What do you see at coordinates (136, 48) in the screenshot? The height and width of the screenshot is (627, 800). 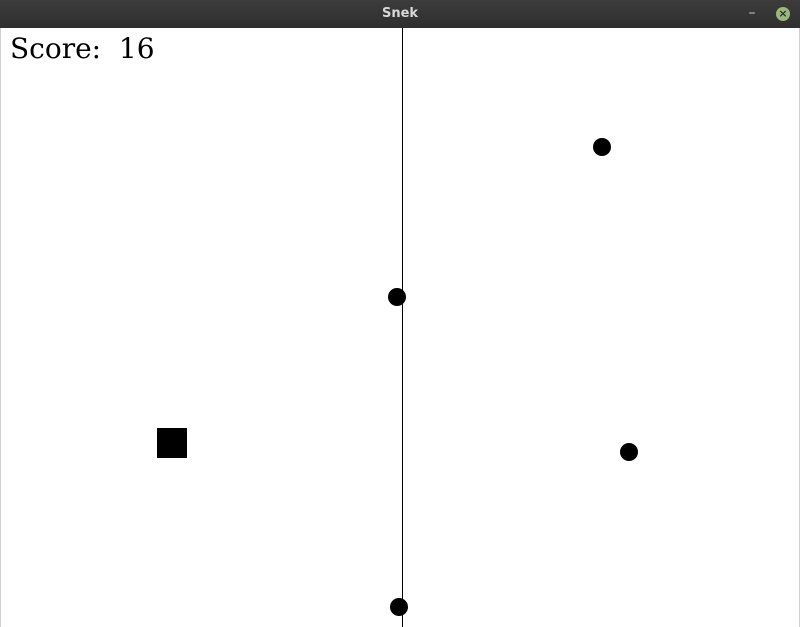 I see `score-value: 16` at bounding box center [136, 48].